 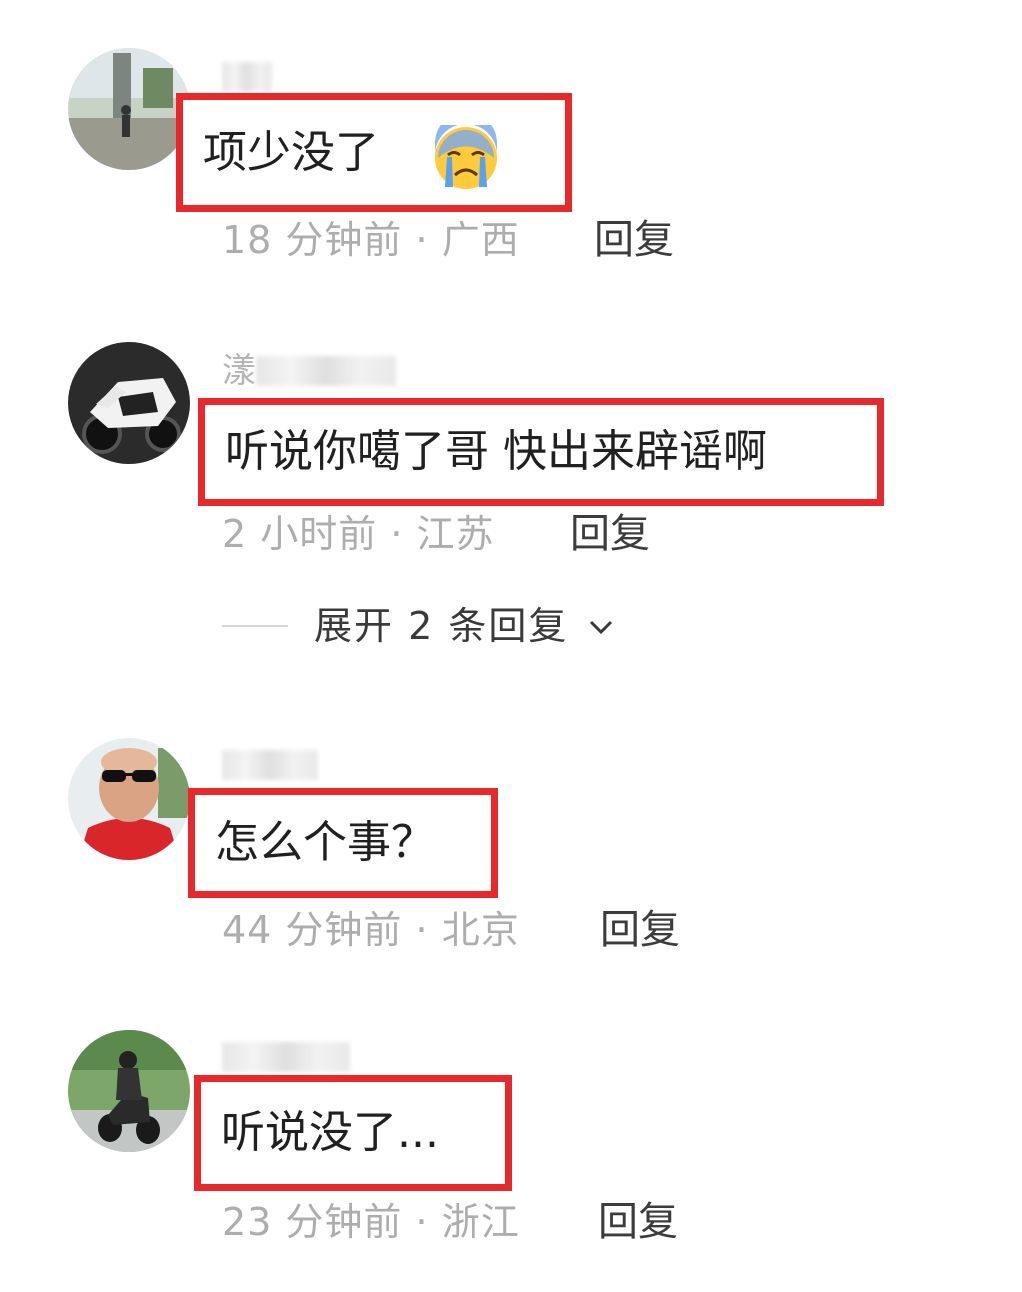 What do you see at coordinates (455, 534) in the screenshot?
I see `comment-location: 江苏` at bounding box center [455, 534].